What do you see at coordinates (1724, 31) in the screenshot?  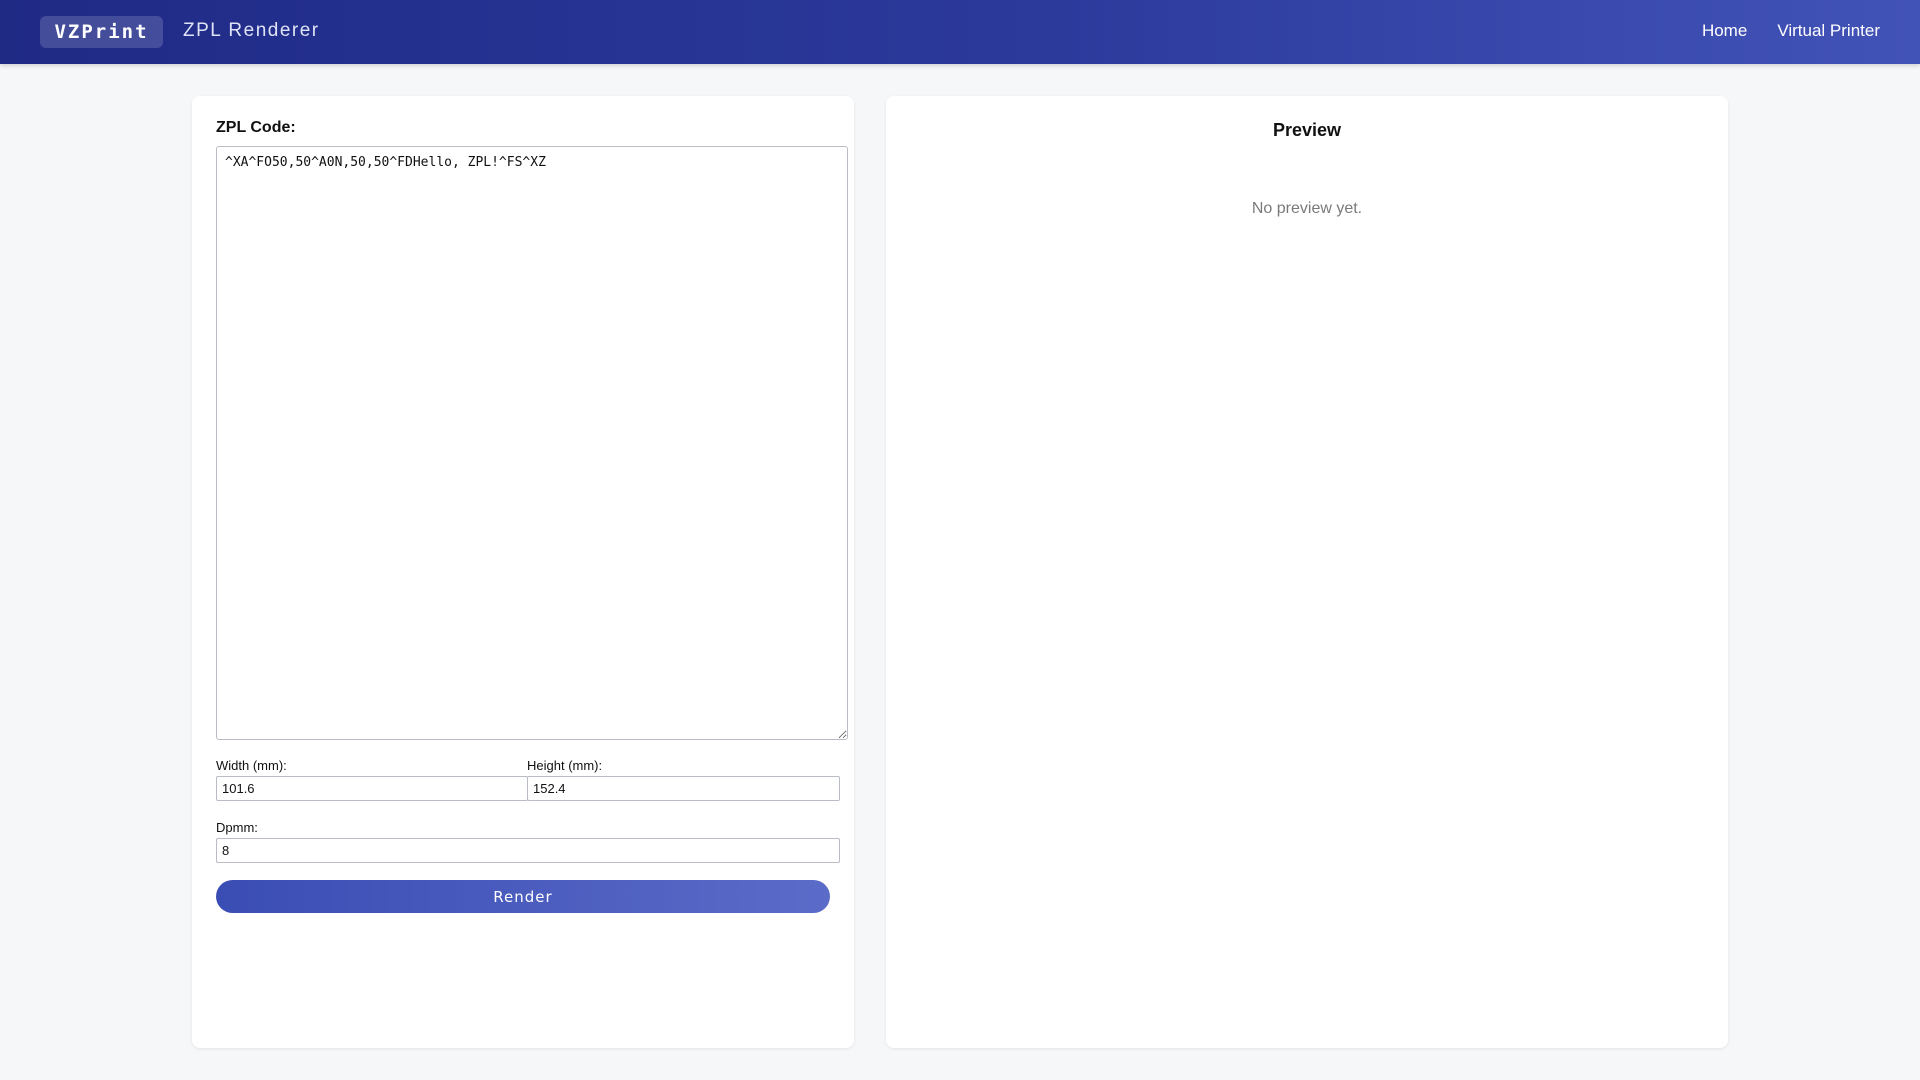 I see `nav-link-home: Home` at bounding box center [1724, 31].